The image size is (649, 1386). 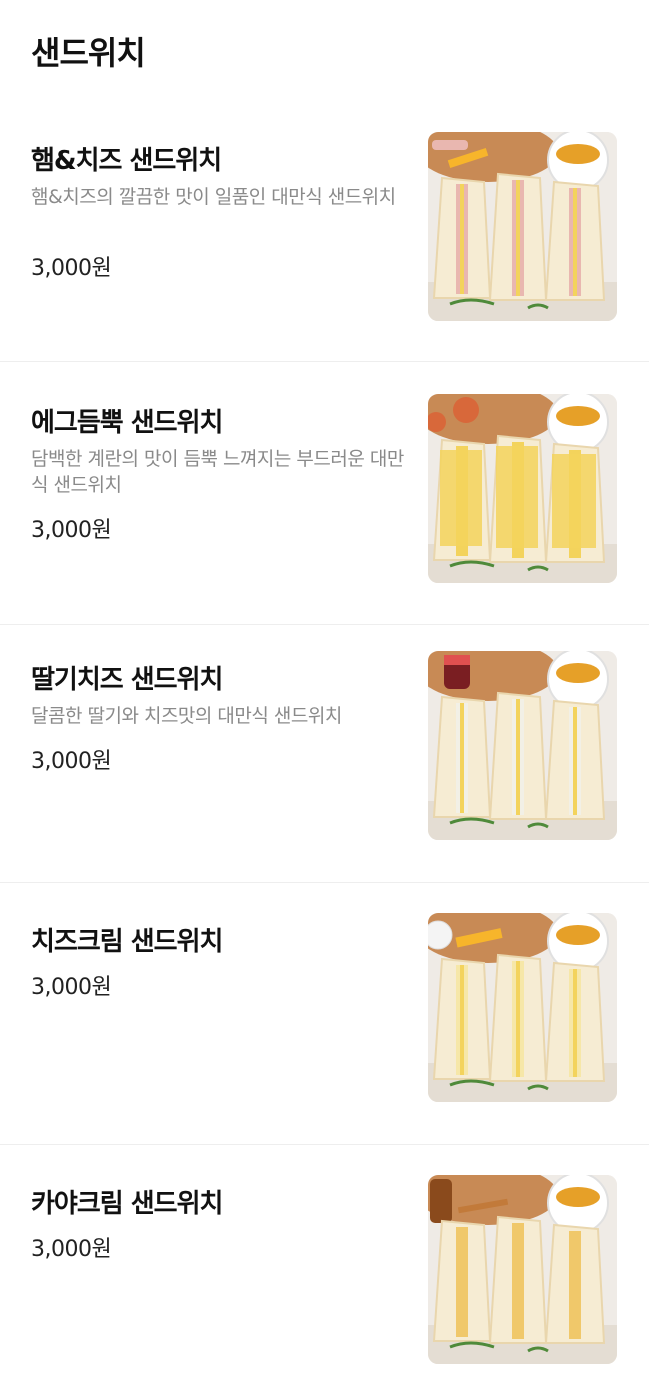 I want to click on strawberry-cheese-sandwich-image, so click(x=522, y=745).